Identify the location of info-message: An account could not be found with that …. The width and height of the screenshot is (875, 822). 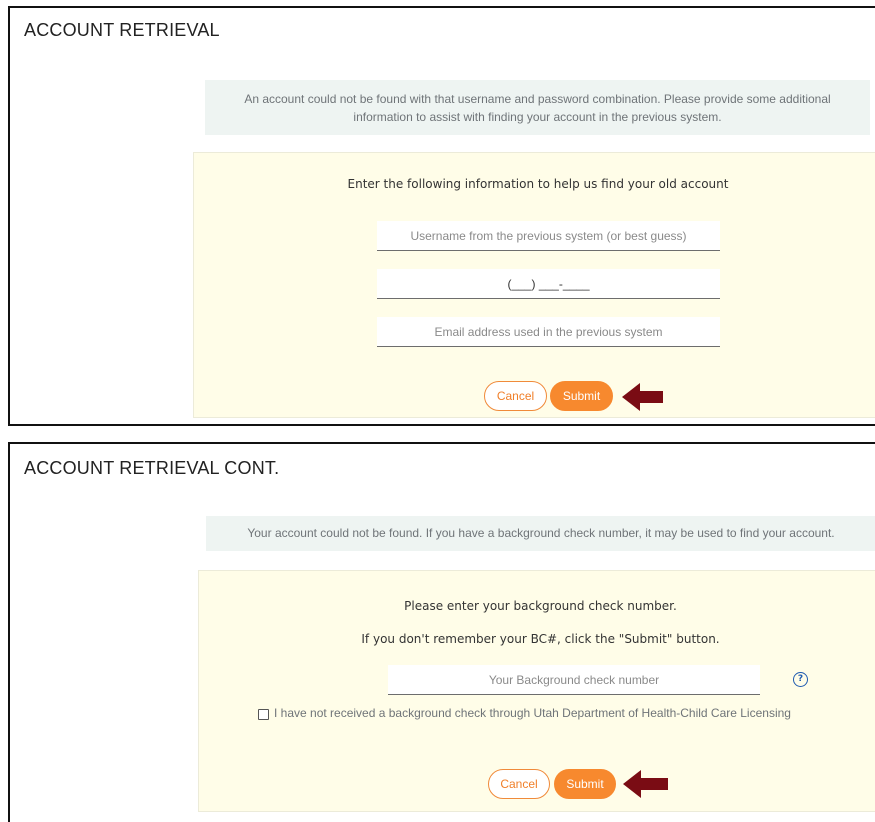
(537, 107).